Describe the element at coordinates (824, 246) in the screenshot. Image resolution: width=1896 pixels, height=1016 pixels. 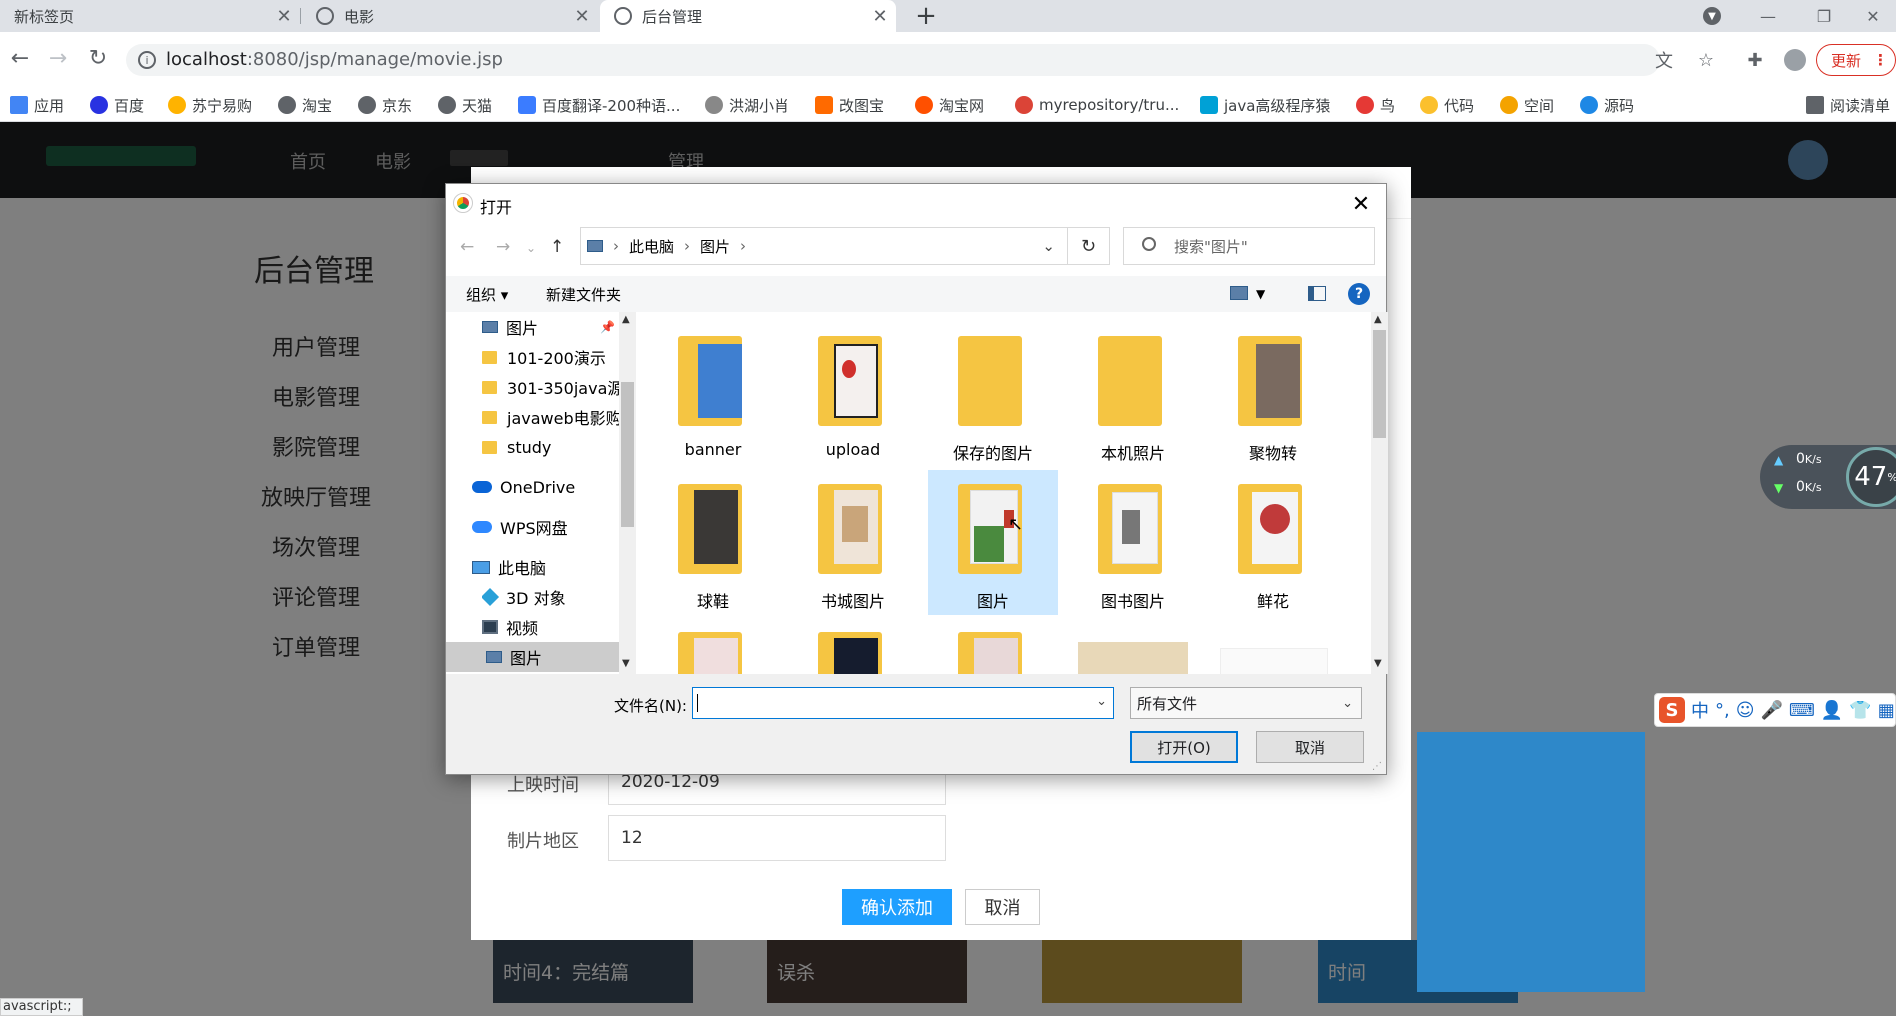
I see `breadcrumb: › 此电脑 › 图片 › ⌄` at that location.